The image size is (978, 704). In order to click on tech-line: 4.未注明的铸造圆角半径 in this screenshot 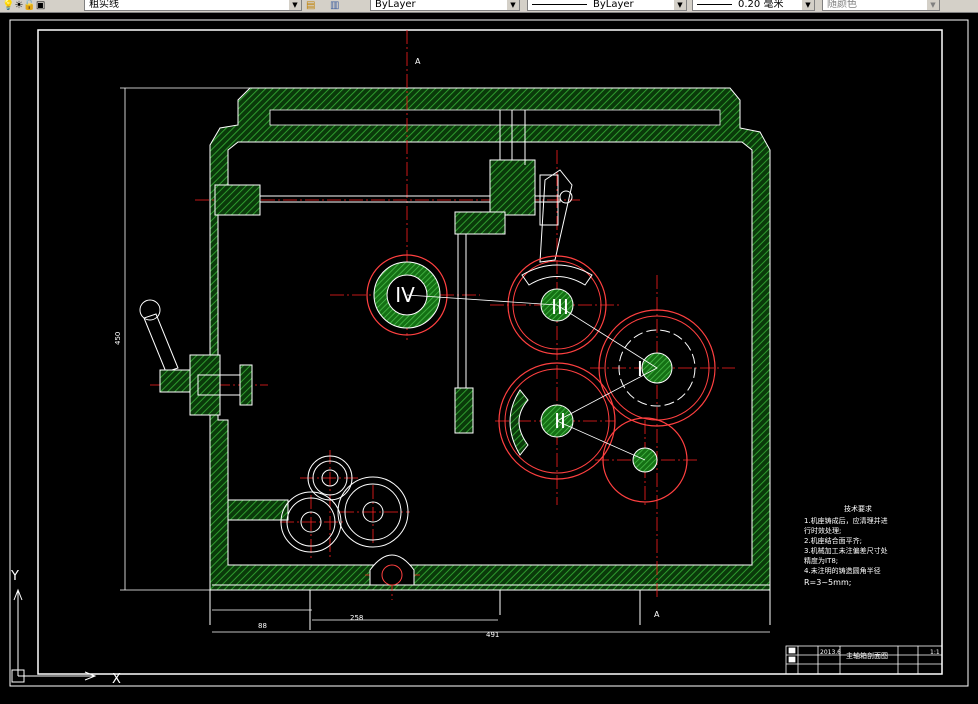, I will do `click(842, 570)`.